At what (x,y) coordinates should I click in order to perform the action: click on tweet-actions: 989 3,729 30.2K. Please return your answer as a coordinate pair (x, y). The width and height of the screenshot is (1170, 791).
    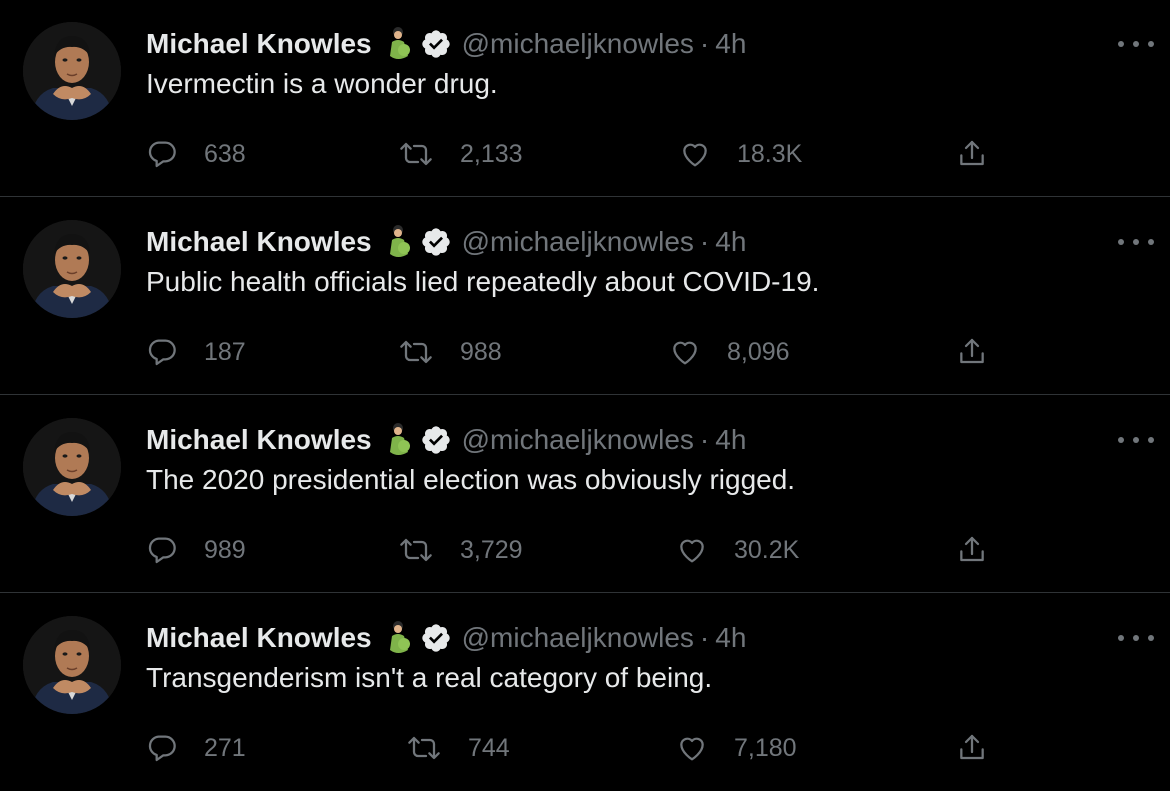
    Looking at the image, I should click on (576, 550).